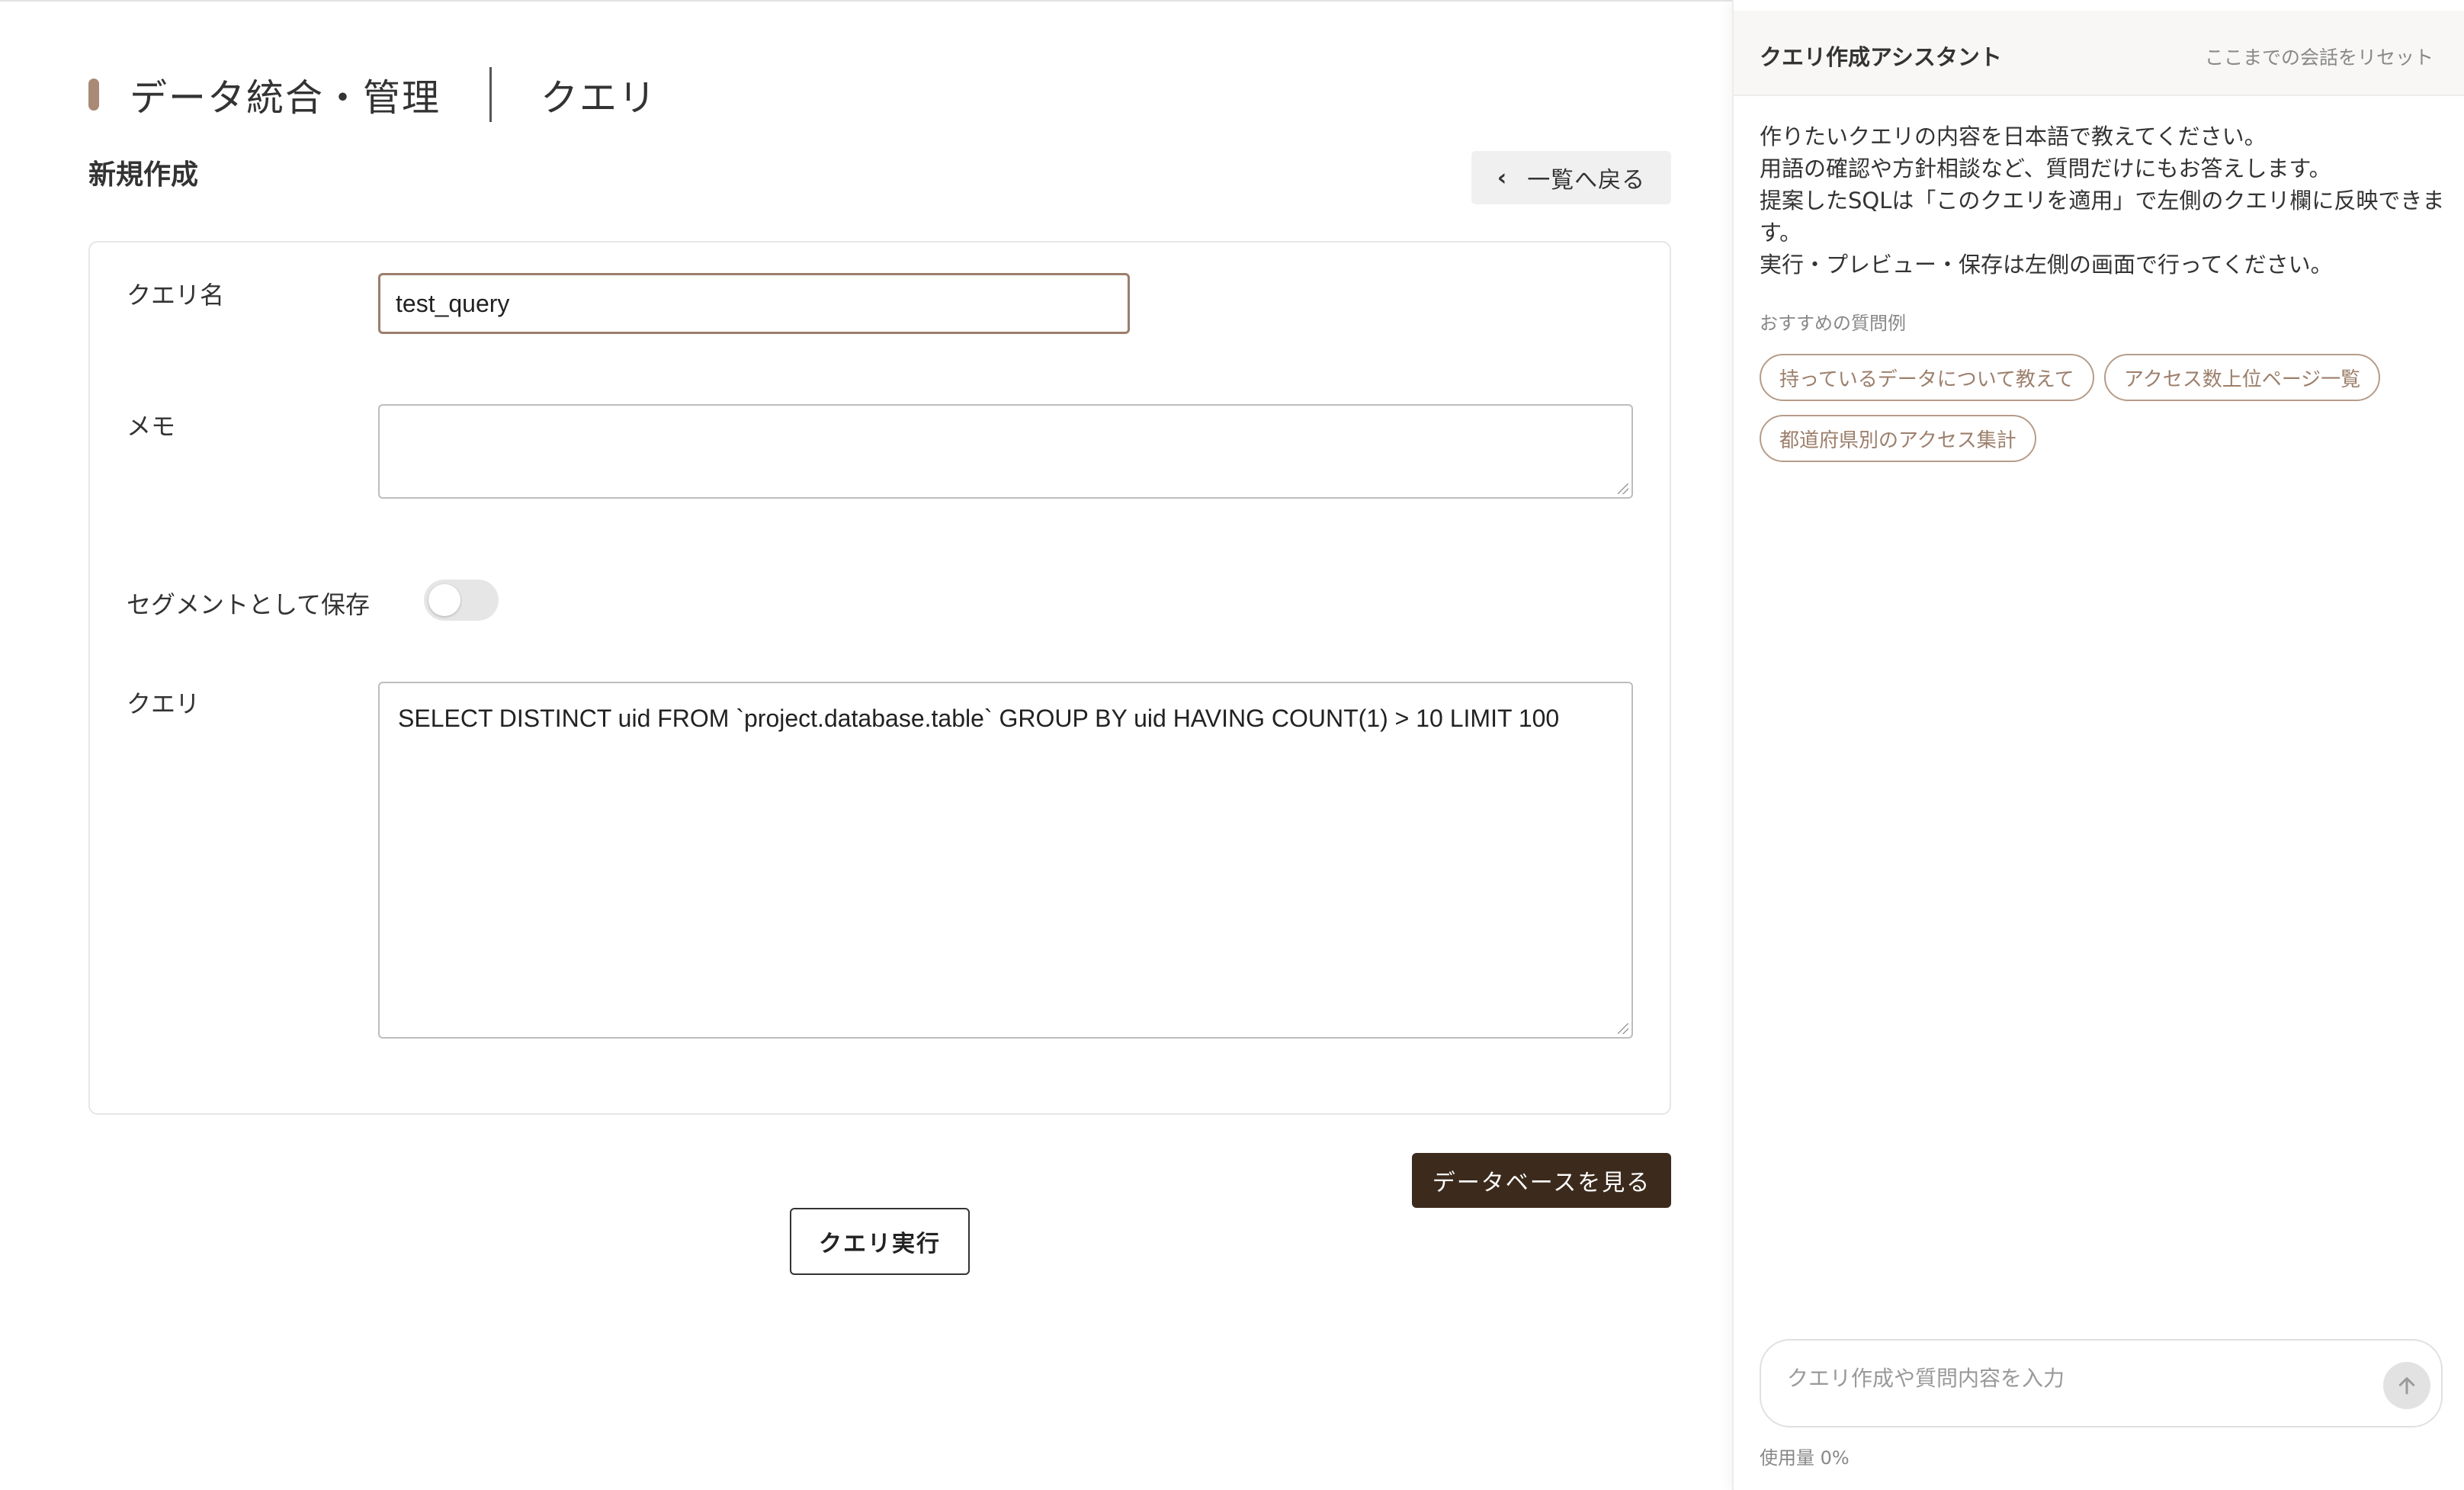  Describe the element at coordinates (94, 95) in the screenshot. I see `title-accent-bar` at that location.